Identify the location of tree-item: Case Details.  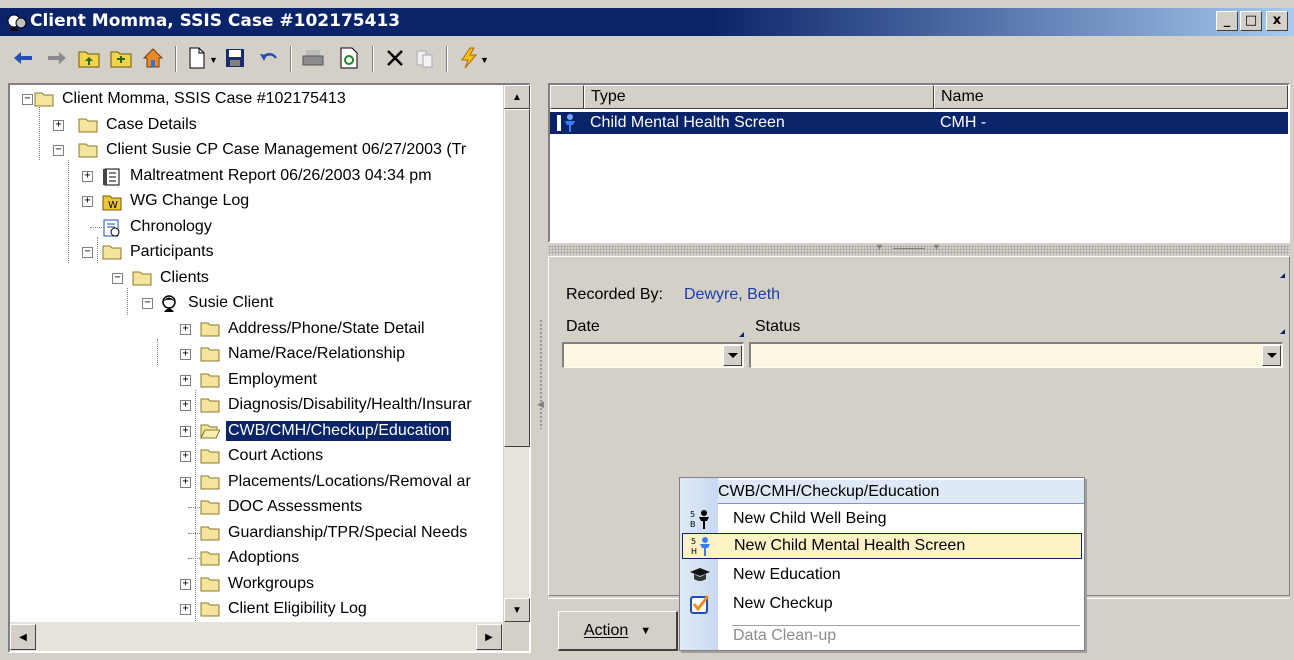
(138, 125).